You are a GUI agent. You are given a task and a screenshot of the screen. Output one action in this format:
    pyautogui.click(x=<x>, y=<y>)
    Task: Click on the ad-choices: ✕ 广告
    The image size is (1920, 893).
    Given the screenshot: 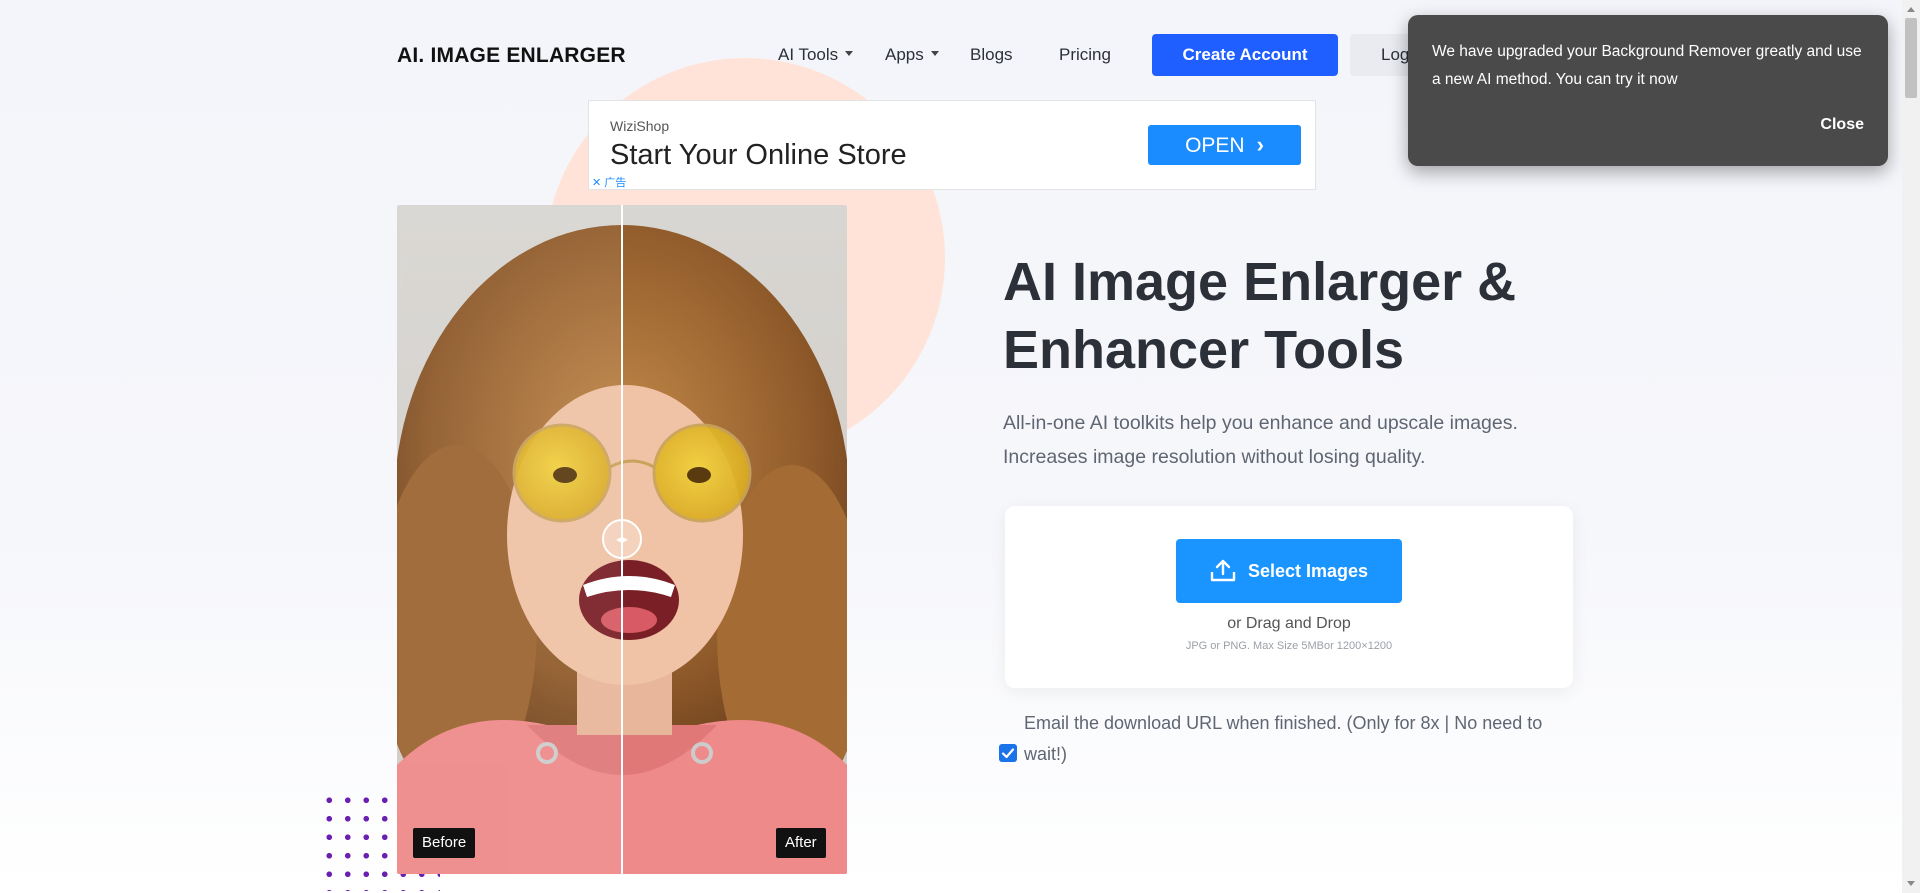 What is the action you would take?
    pyautogui.click(x=609, y=182)
    